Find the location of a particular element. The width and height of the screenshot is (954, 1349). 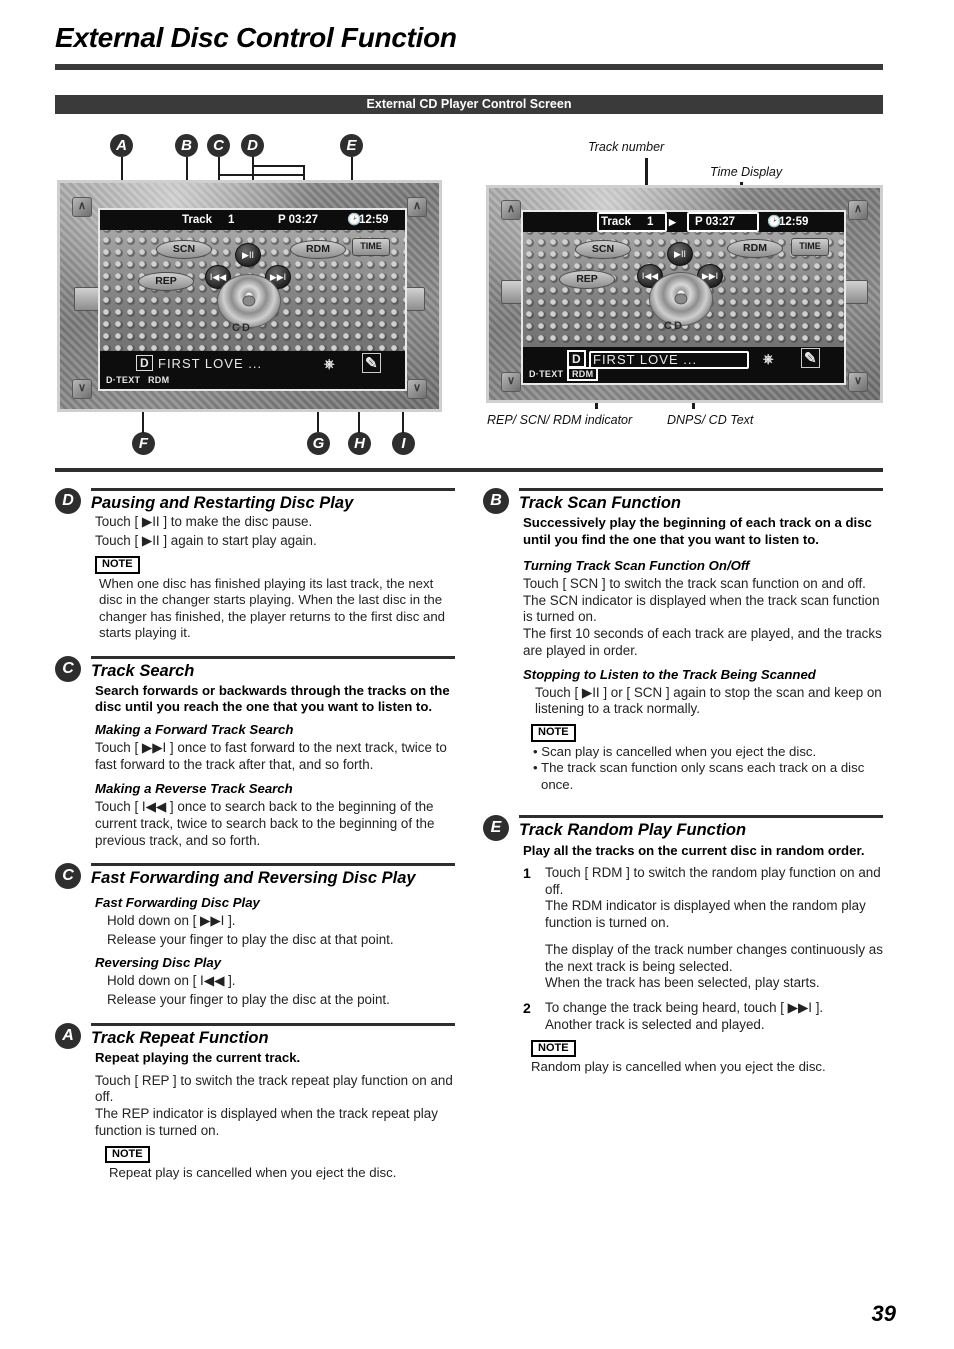

highlight-track-number is located at coordinates (632, 222).